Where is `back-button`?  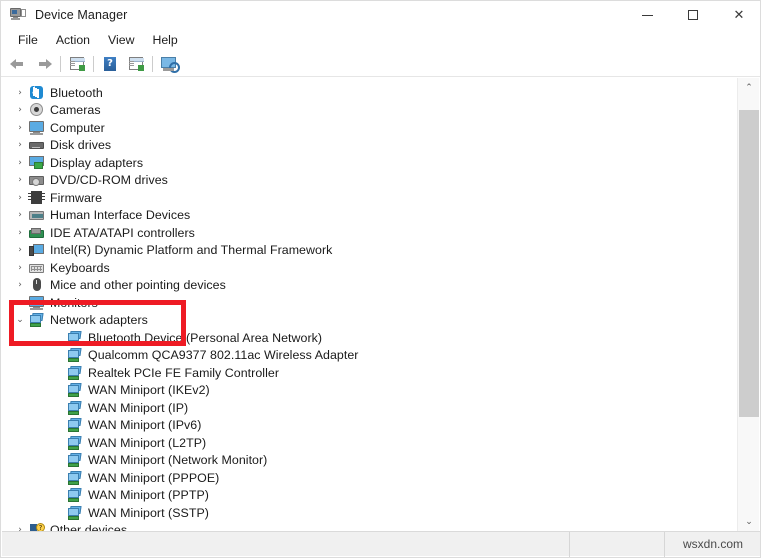
back-button is located at coordinates (18, 64).